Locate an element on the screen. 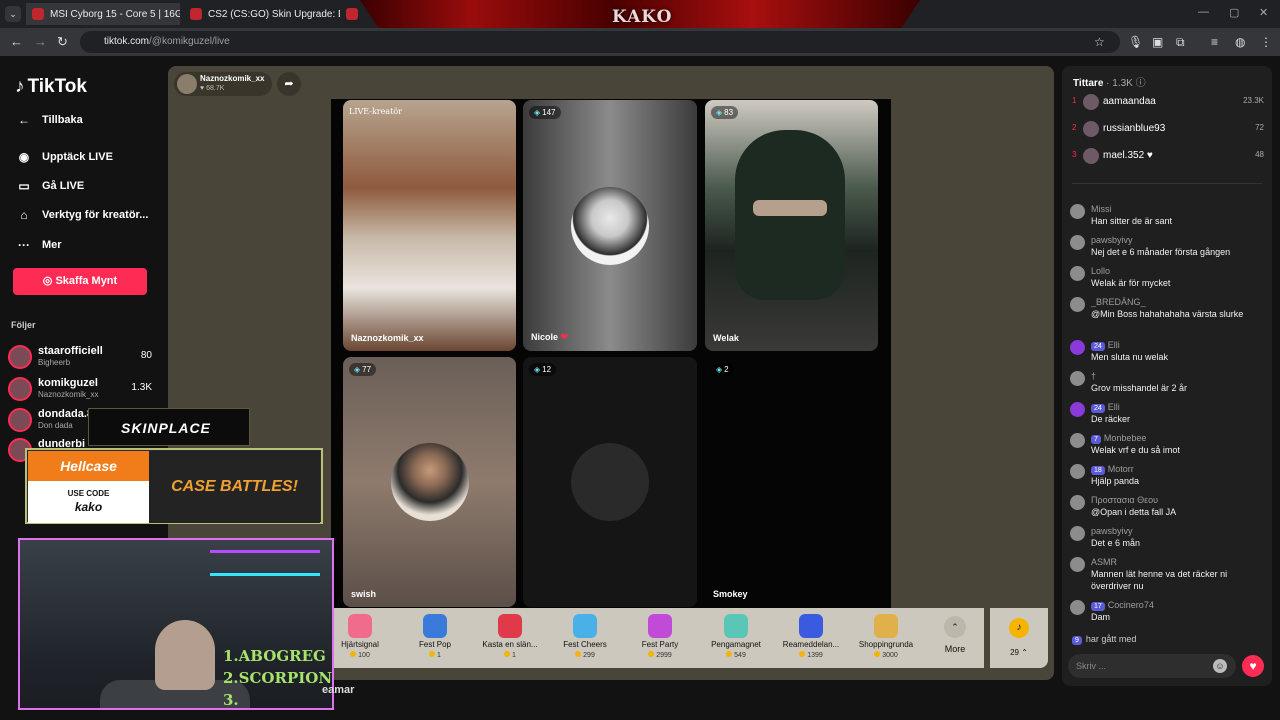 This screenshot has width=1280, height=720. sidebar-item-more: ··· Mer is located at coordinates (38, 245).